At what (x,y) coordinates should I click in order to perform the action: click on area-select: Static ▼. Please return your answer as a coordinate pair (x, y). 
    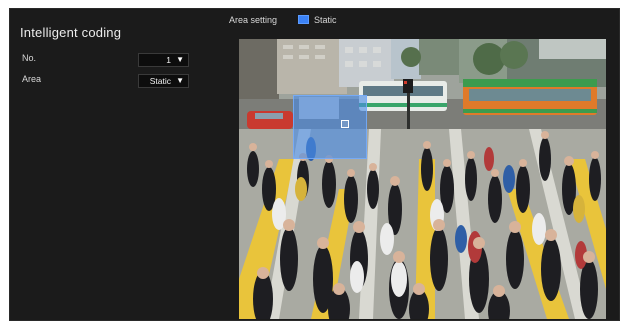
    Looking at the image, I should click on (163, 81).